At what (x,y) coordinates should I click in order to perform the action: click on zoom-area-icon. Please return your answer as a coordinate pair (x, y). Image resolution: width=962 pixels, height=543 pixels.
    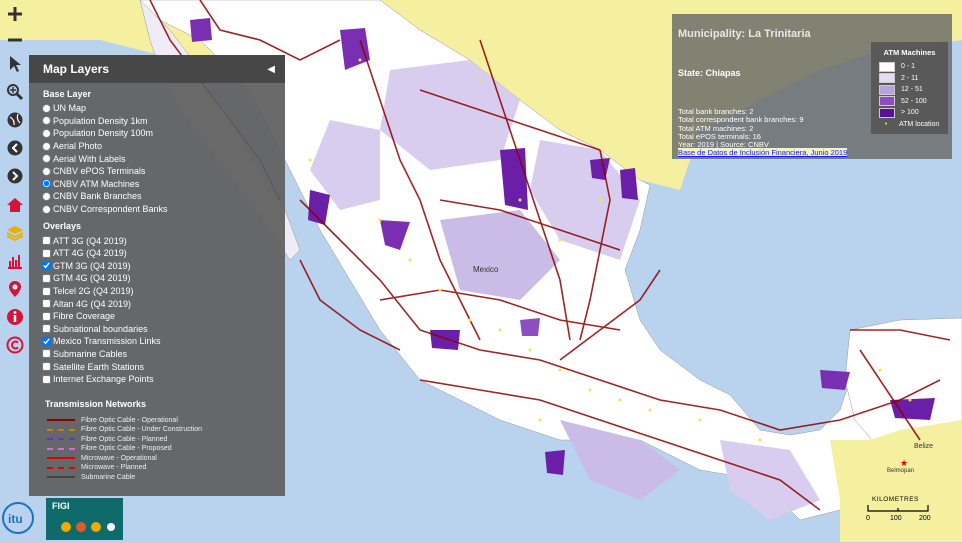
    Looking at the image, I should click on (15, 92).